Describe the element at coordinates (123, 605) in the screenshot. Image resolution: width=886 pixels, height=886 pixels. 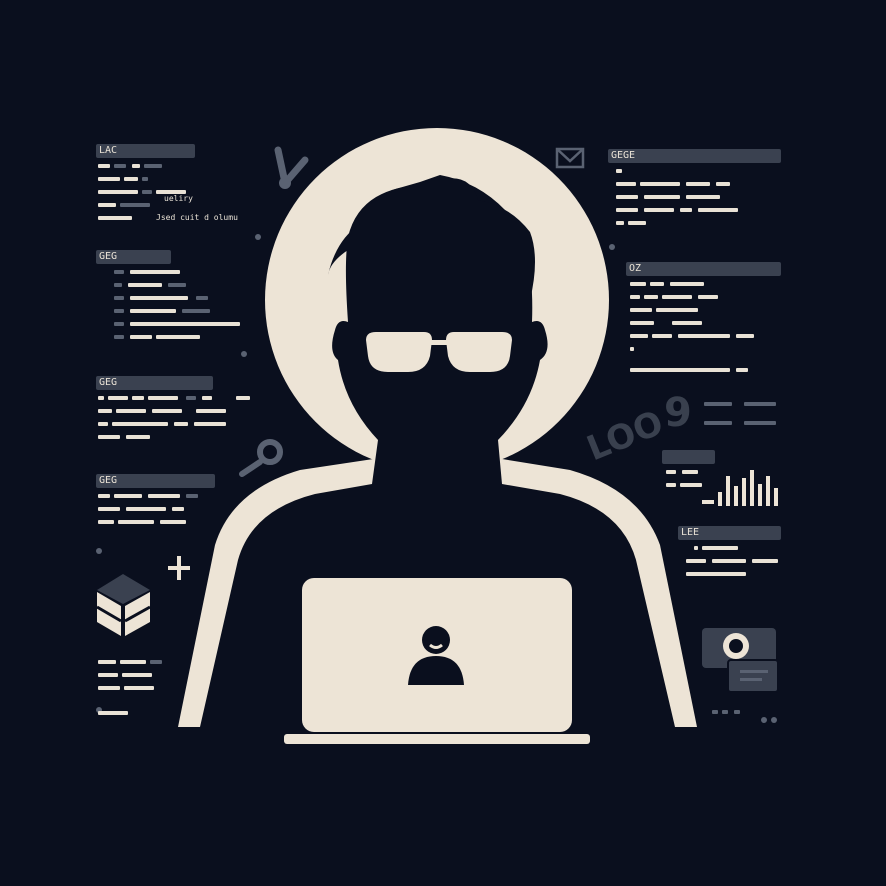
I see `cube-icon` at that location.